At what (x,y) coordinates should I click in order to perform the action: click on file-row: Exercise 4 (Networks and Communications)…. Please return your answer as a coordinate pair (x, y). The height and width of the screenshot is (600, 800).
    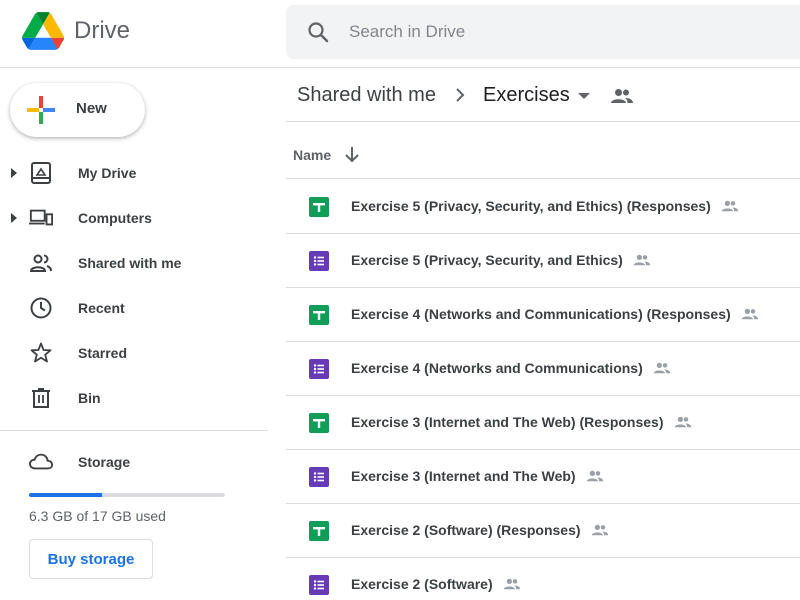
    Looking at the image, I should click on (543, 315).